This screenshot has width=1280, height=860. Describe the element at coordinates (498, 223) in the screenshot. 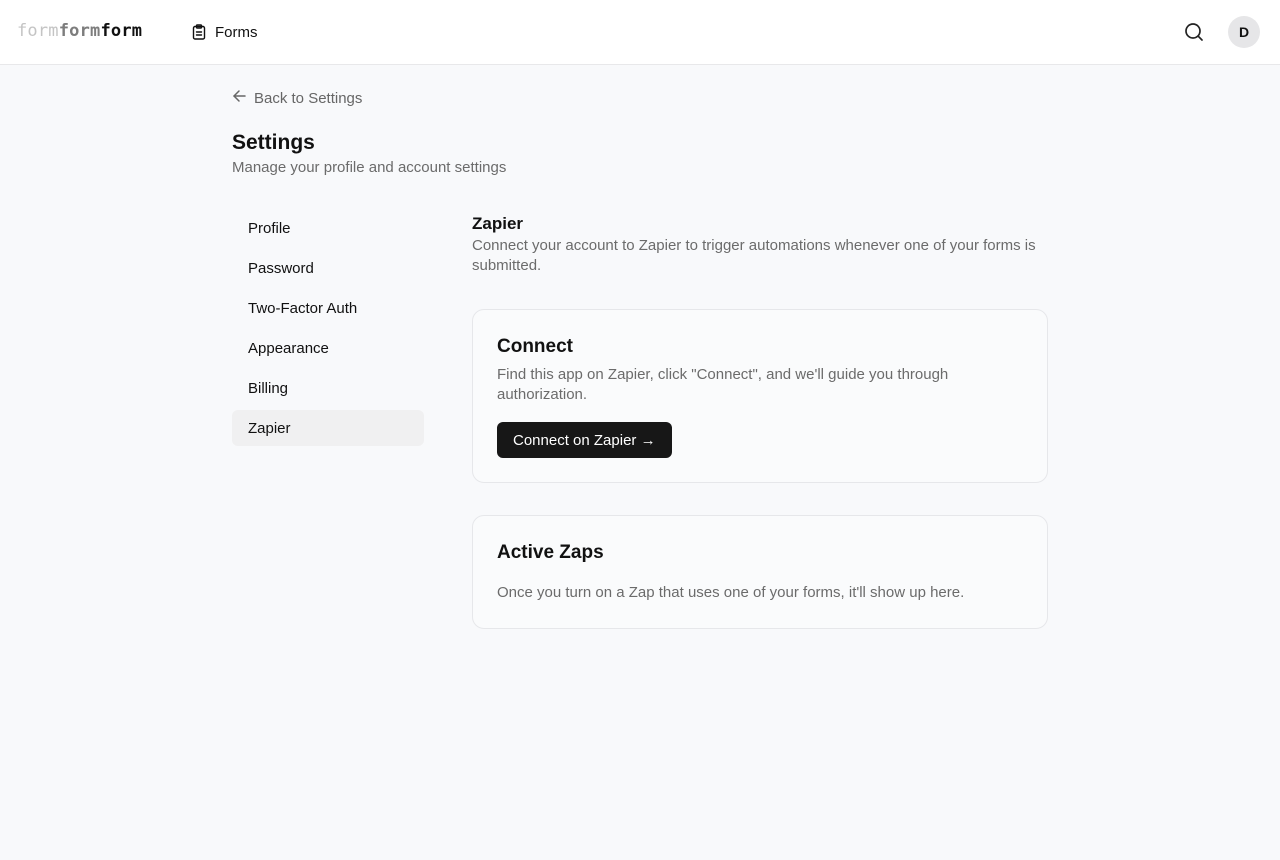

I see `section-title: Zapier` at that location.